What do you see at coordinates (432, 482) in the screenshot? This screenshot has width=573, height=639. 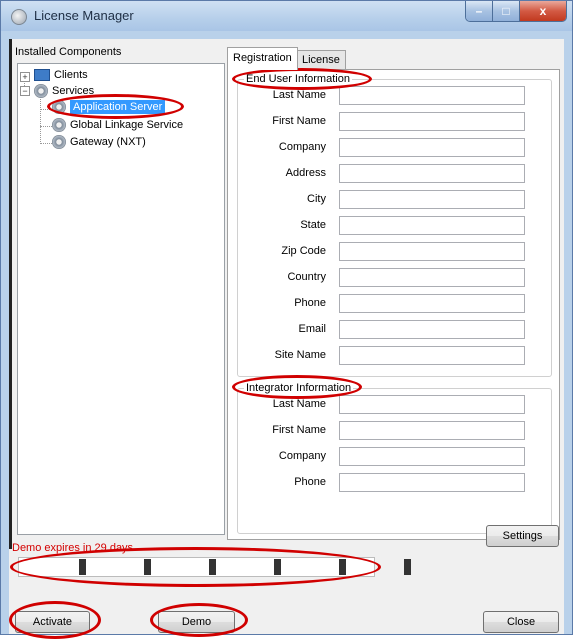 I see `integrator-phone-field` at bounding box center [432, 482].